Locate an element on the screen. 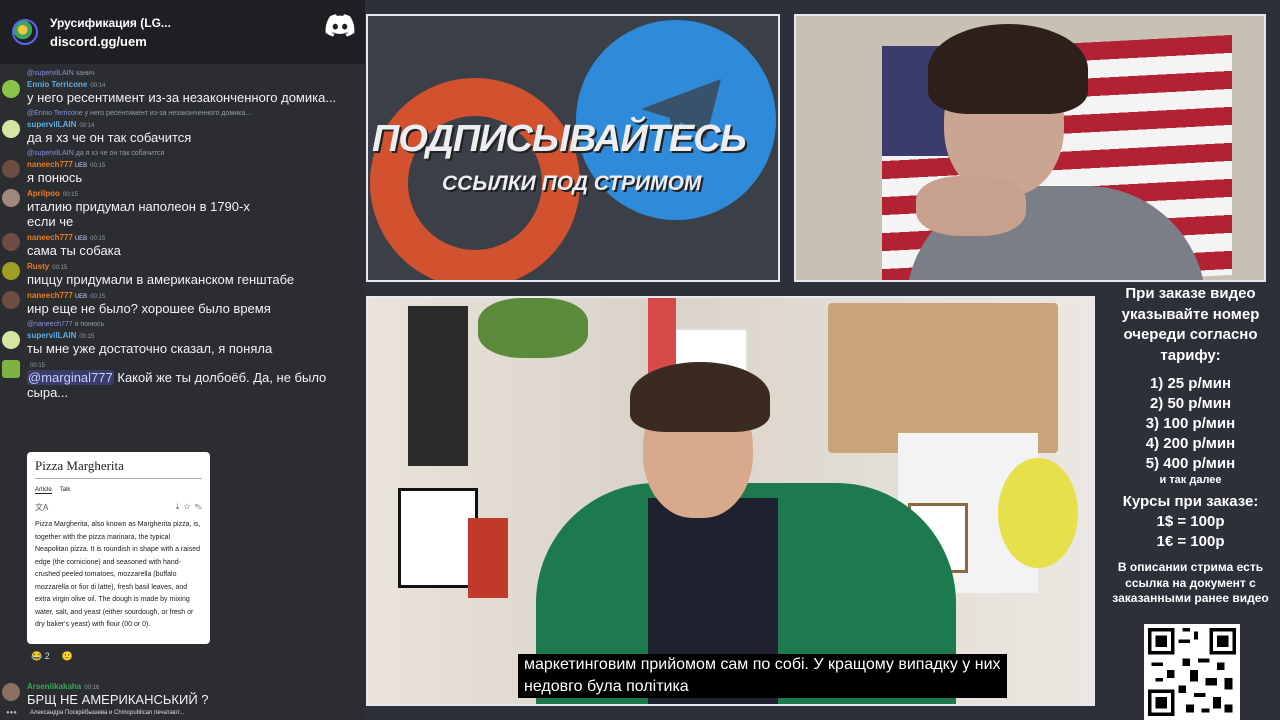 The image size is (1280, 720). message-text: инр еще не было? хорошее было время is located at coordinates (149, 308).